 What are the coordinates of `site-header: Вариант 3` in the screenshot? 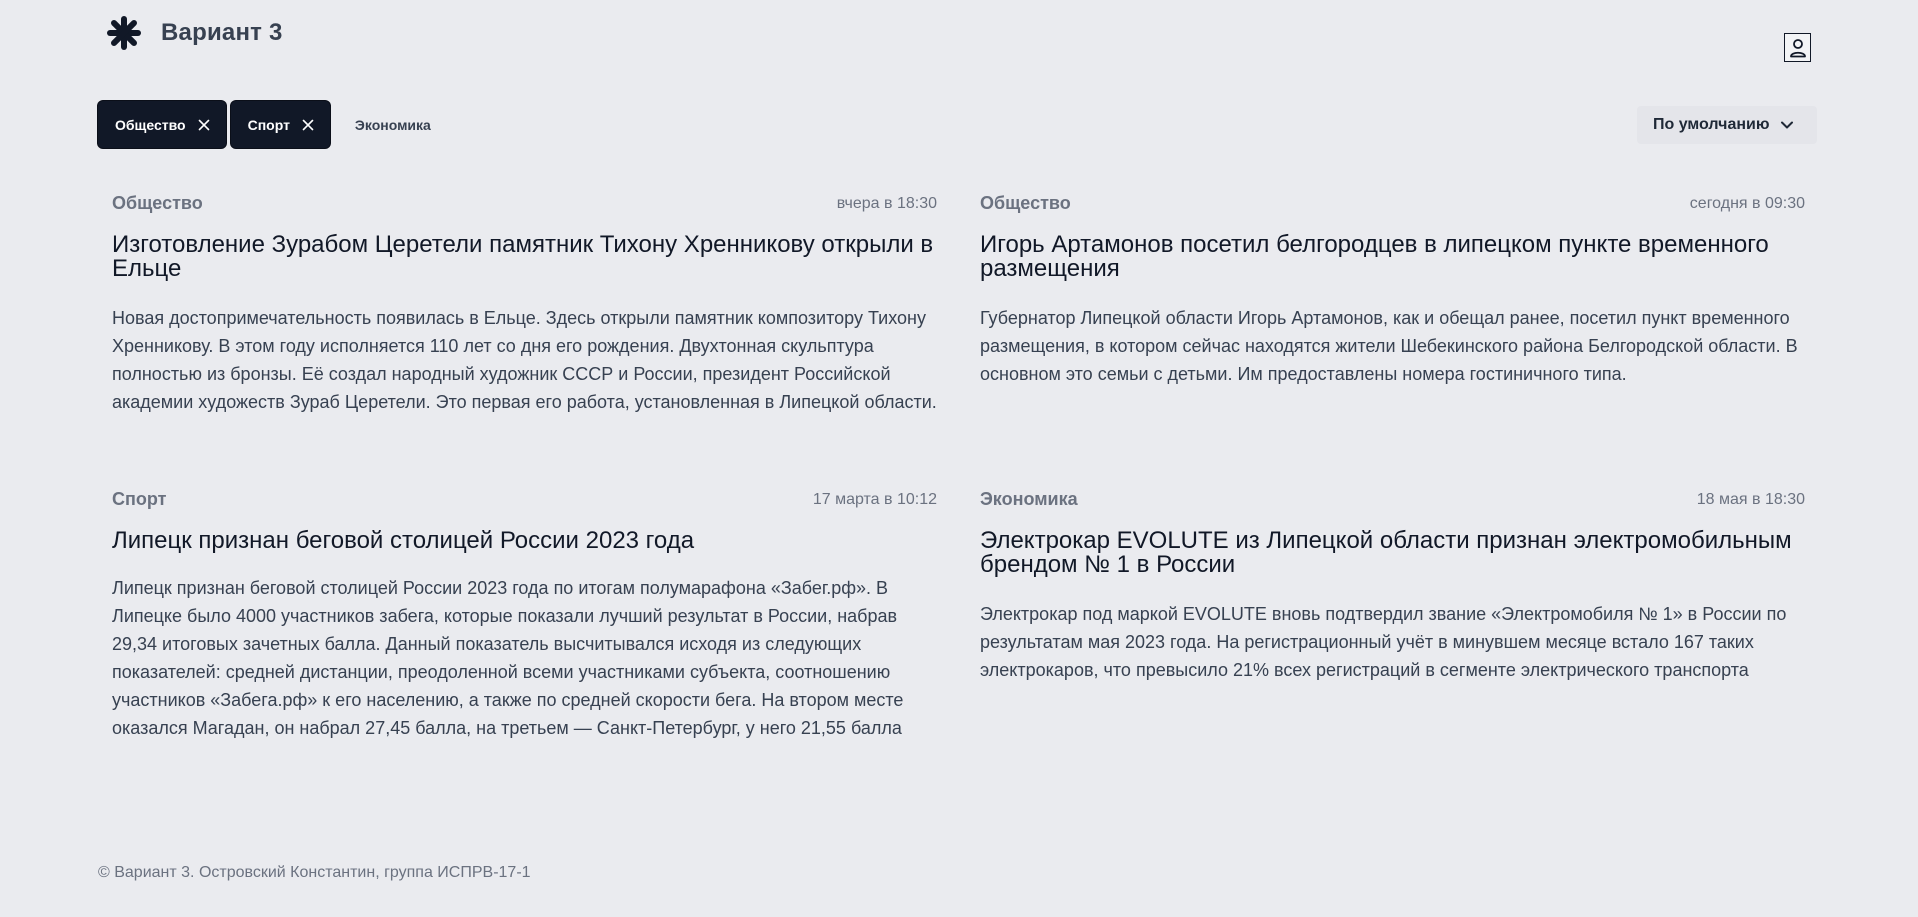 It's located at (959, 40).